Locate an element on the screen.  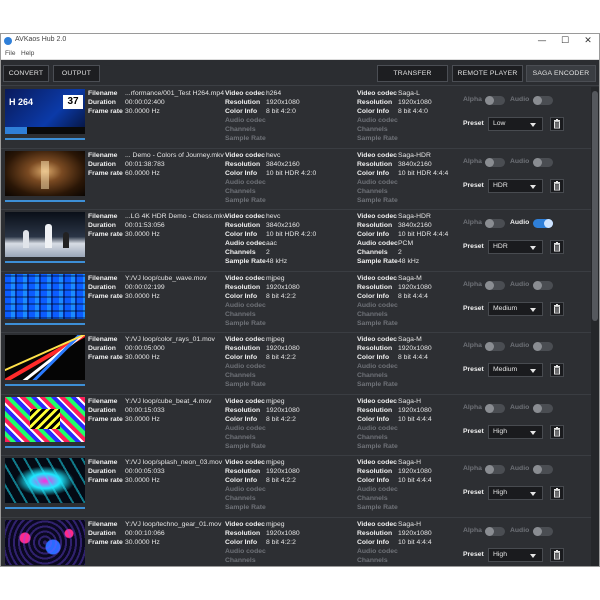
out-audio-codec-label: Audio codec is located at coordinates (377, 182).